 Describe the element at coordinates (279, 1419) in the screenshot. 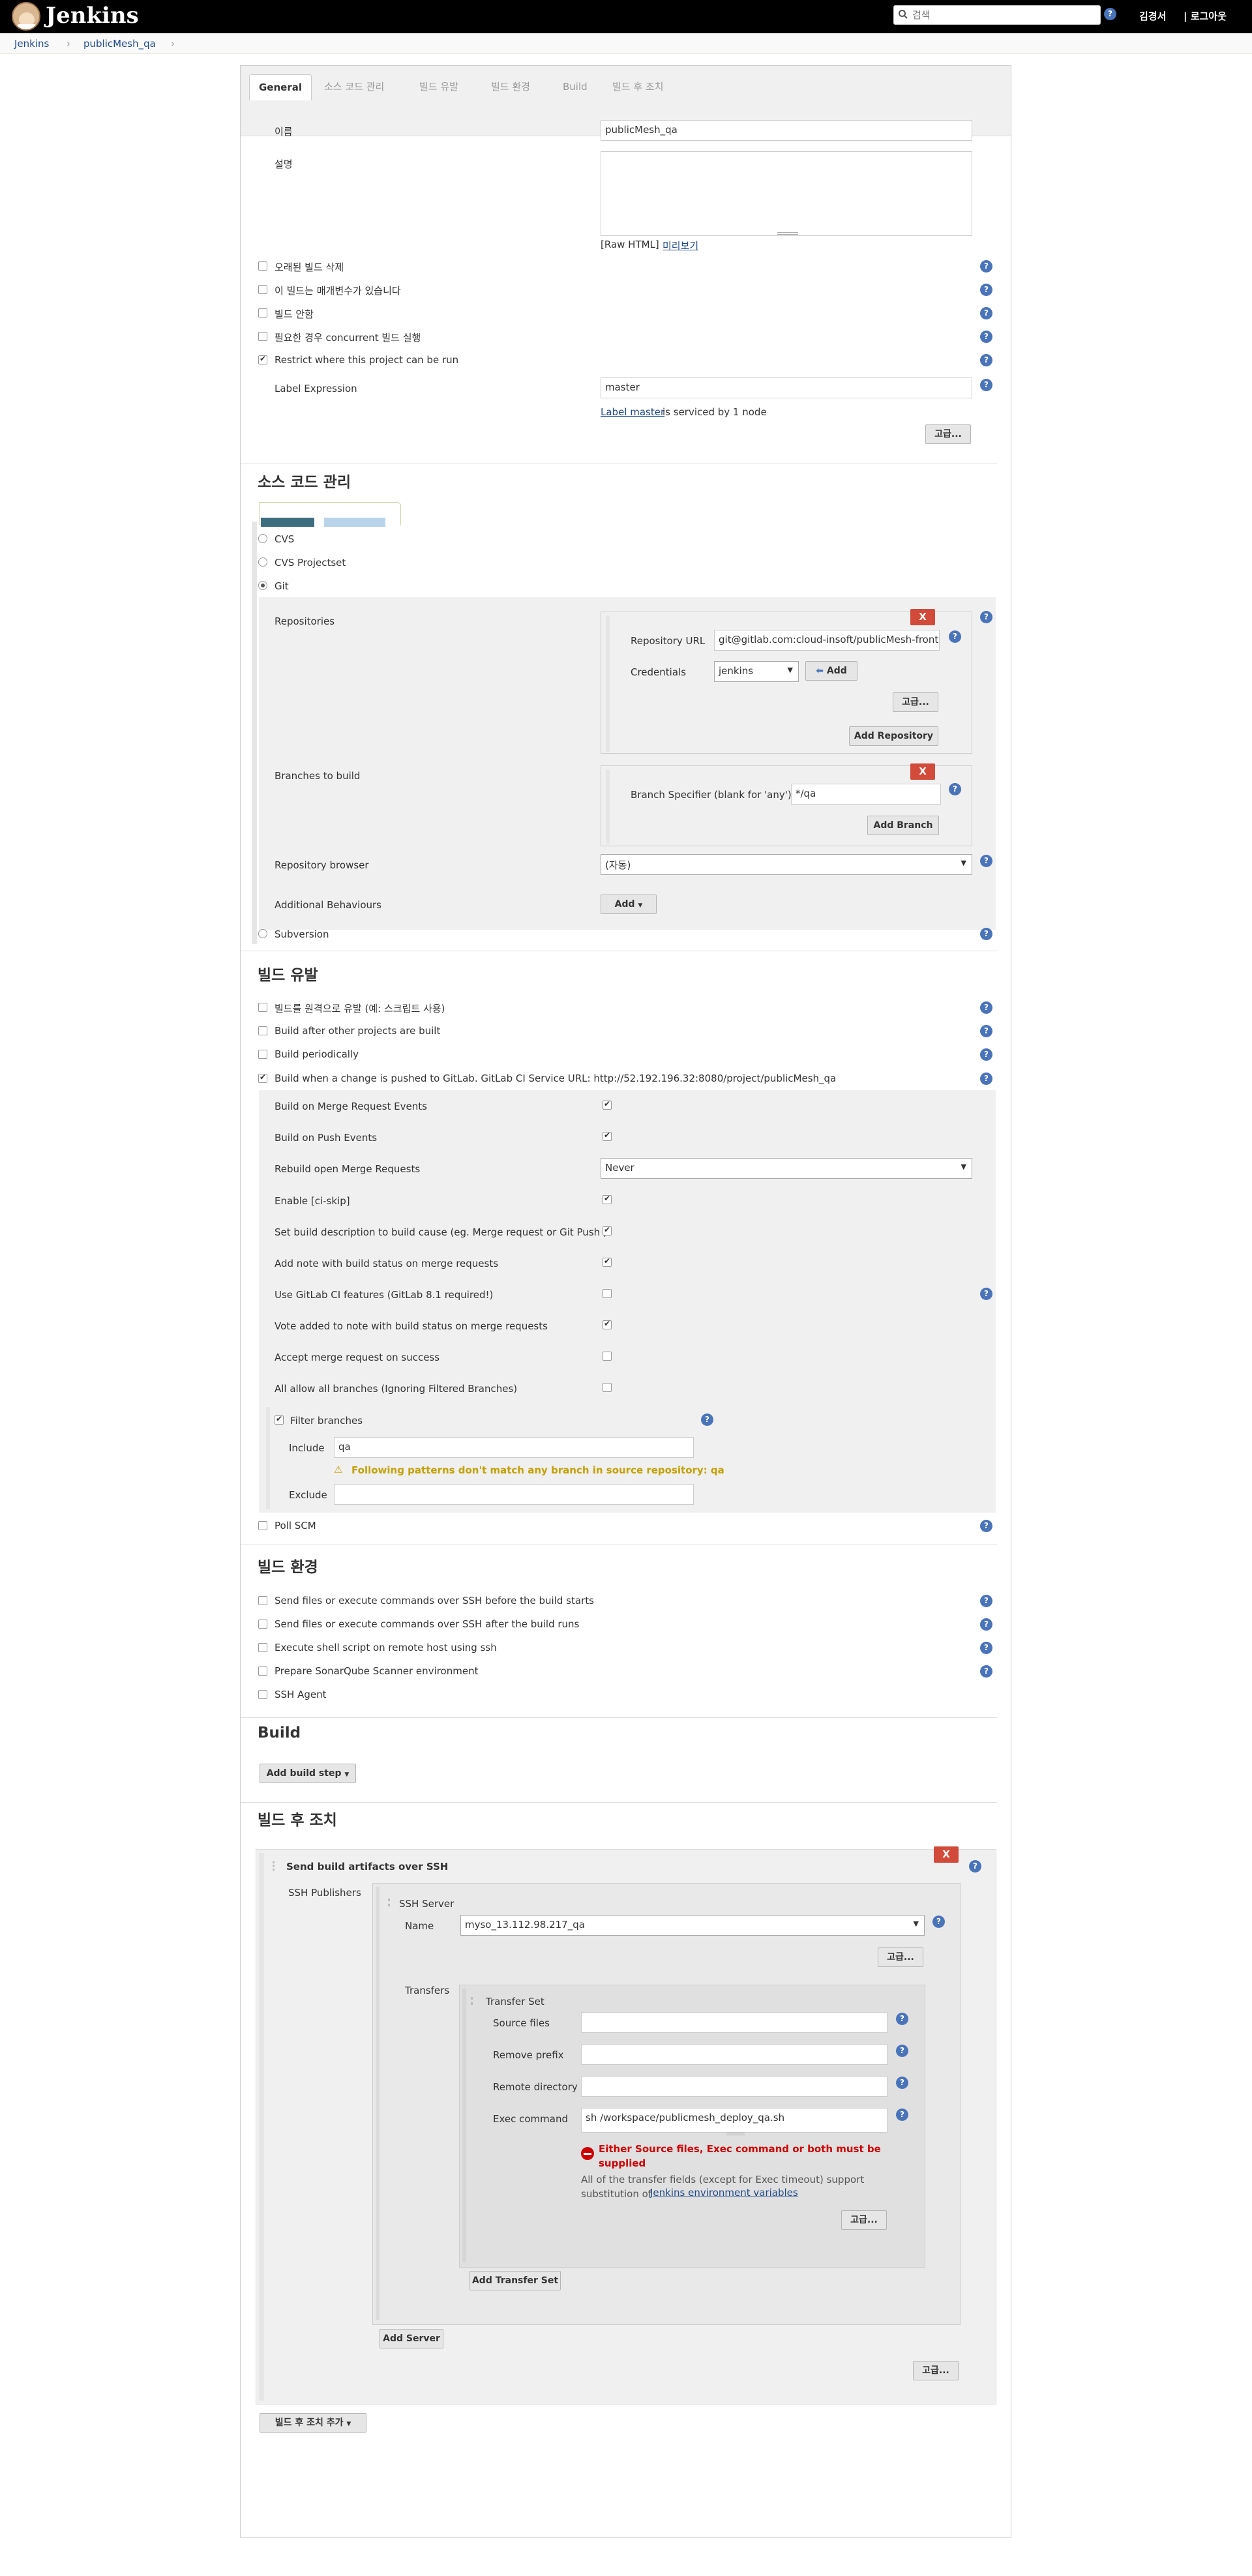

I see `filter-branches-checkbox` at that location.